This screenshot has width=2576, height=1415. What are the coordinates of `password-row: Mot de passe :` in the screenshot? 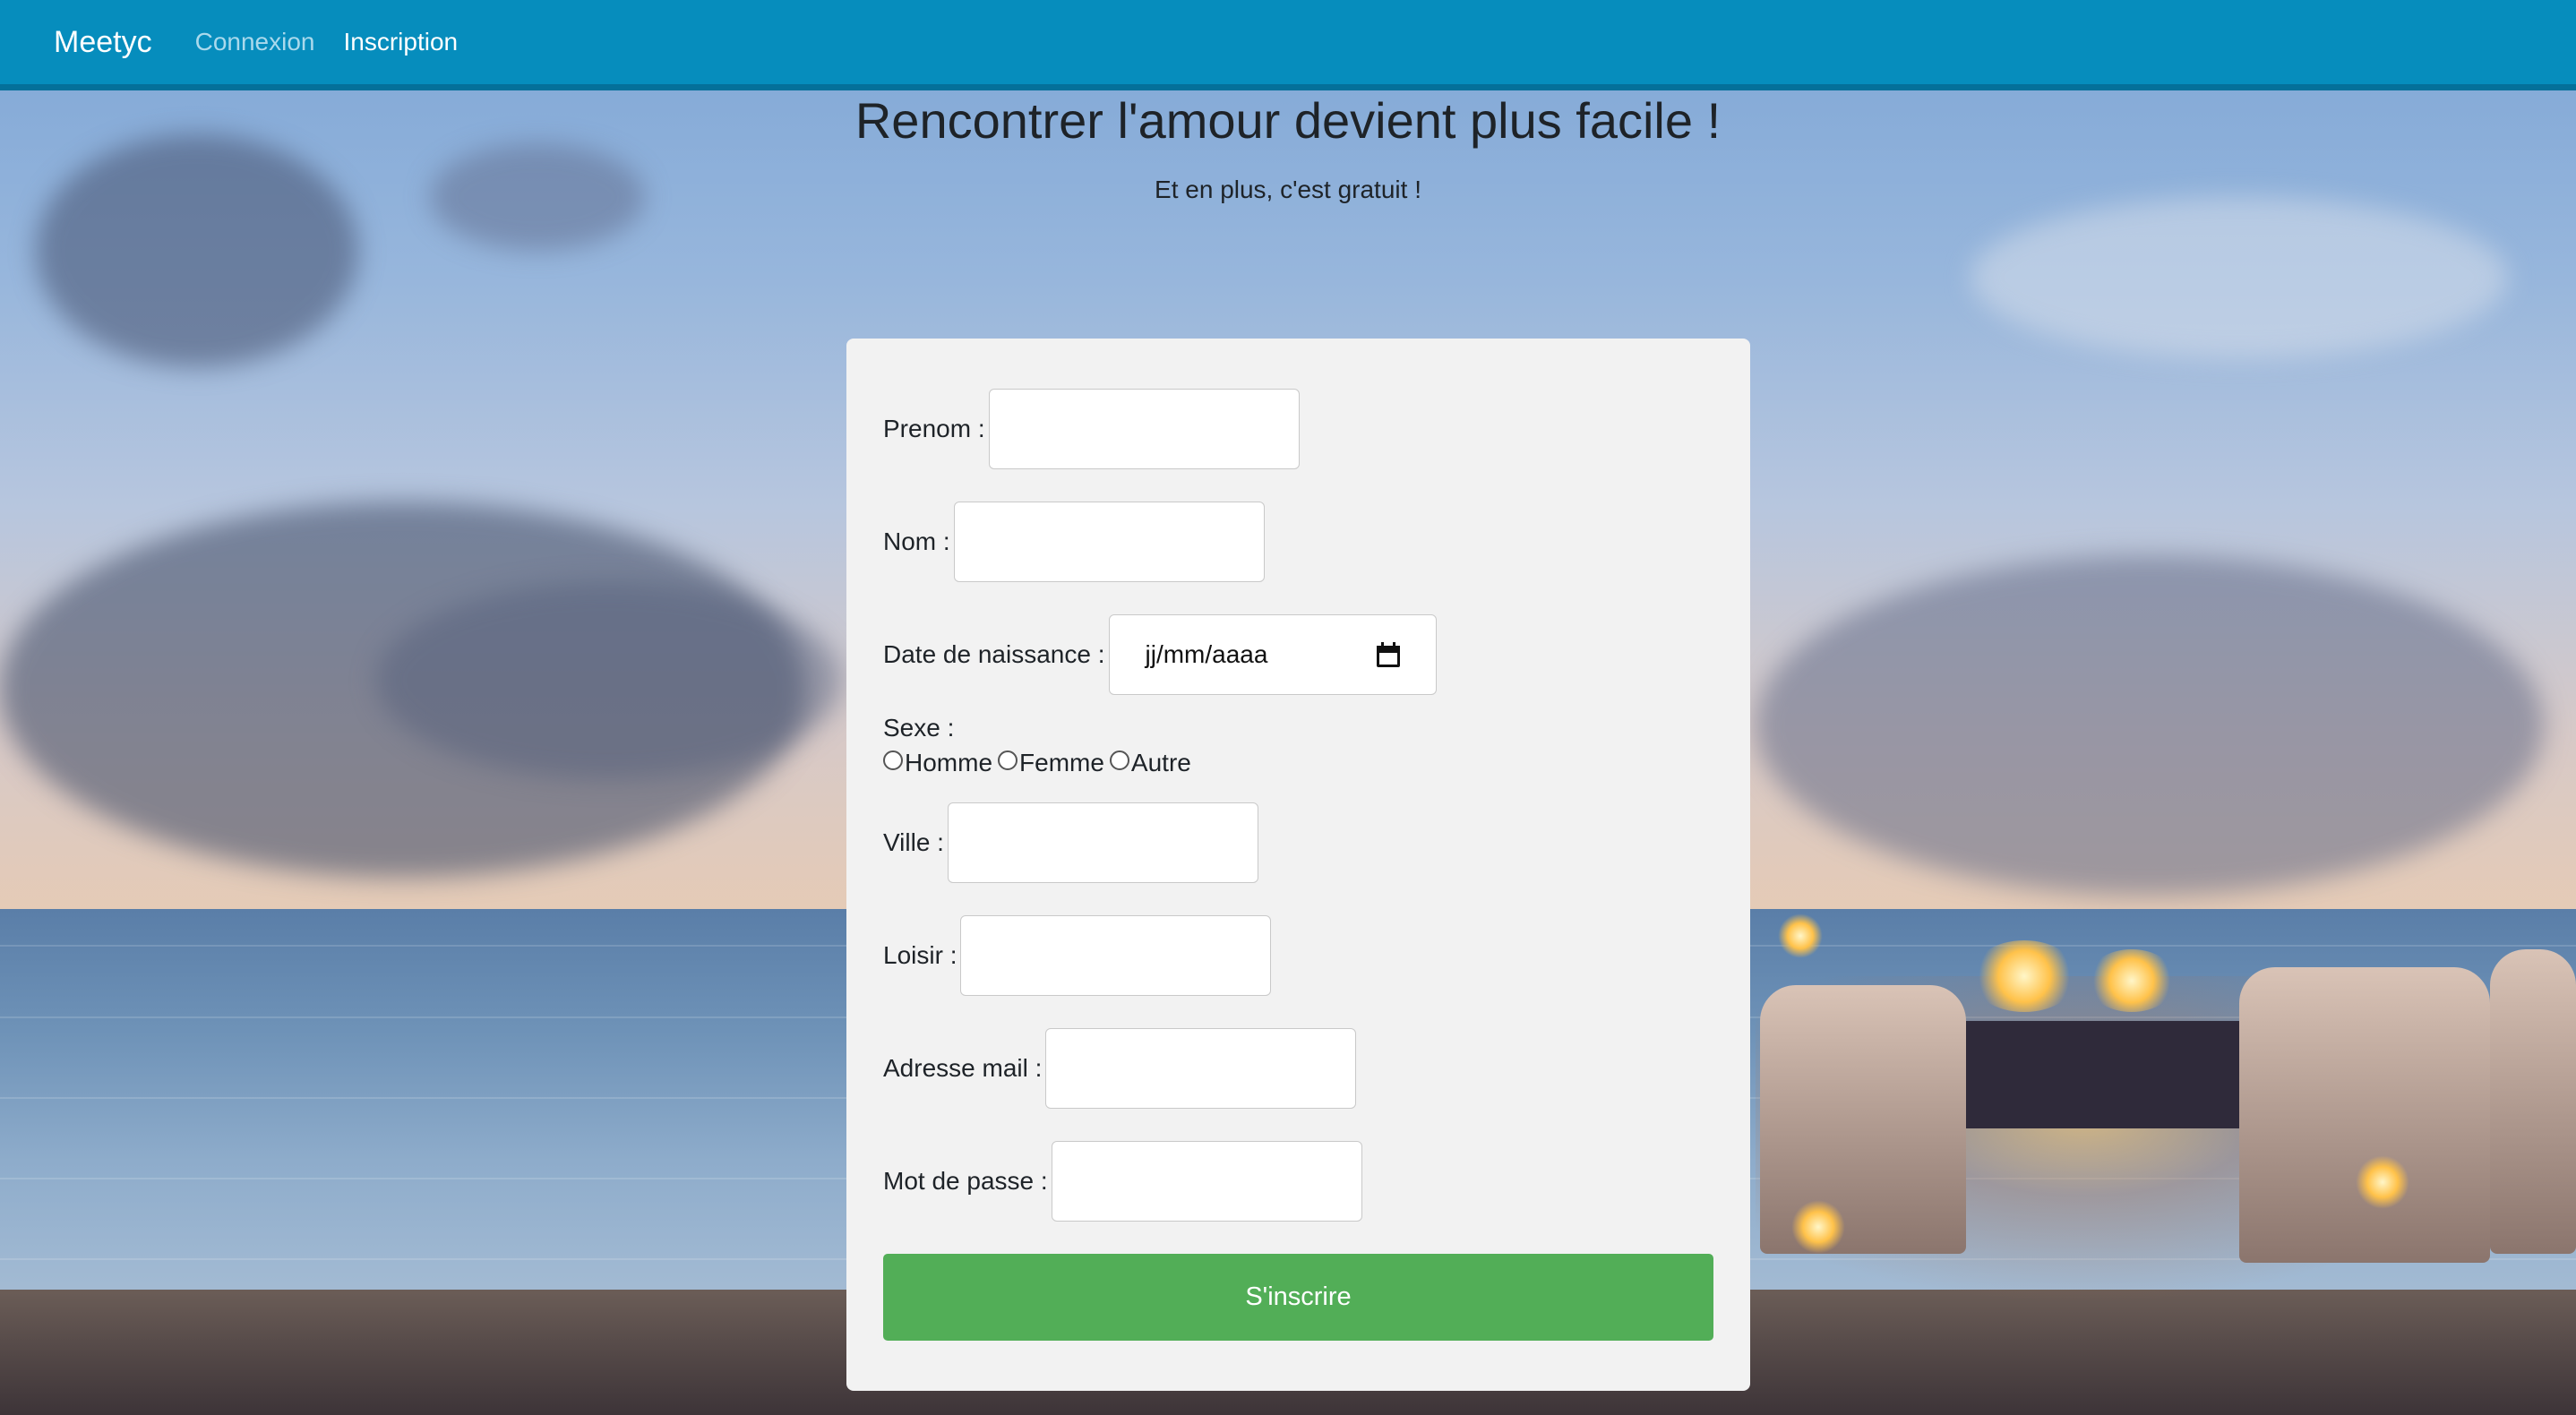 It's located at (1122, 1181).